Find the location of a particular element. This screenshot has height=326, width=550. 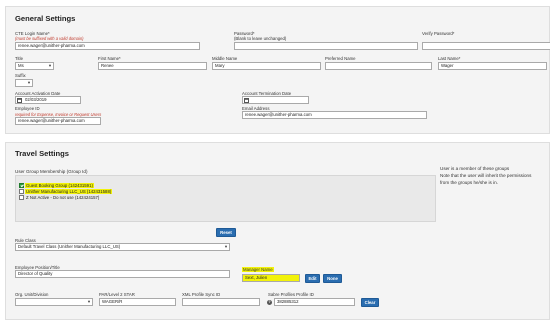

xml-sync-input is located at coordinates (221, 302).